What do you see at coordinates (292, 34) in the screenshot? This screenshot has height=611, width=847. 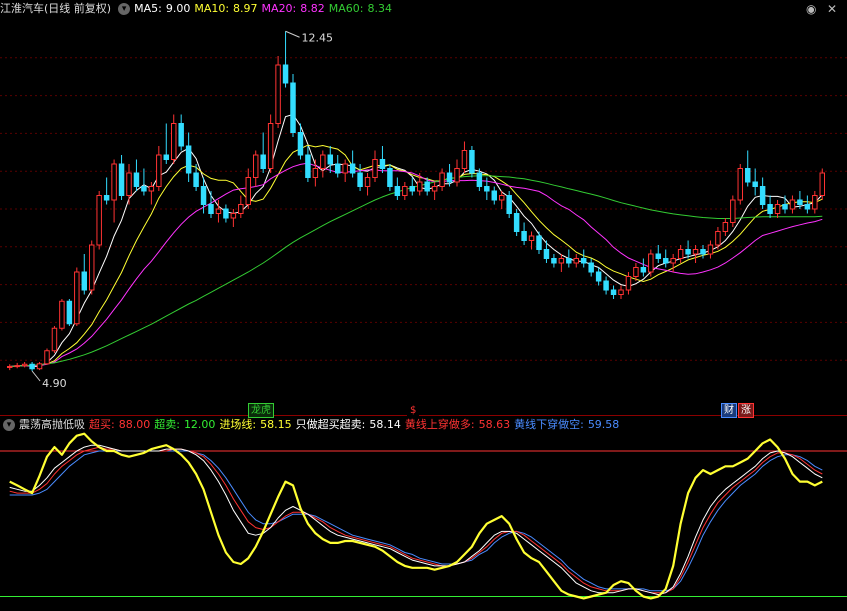 I see `max-price-pointer` at bounding box center [292, 34].